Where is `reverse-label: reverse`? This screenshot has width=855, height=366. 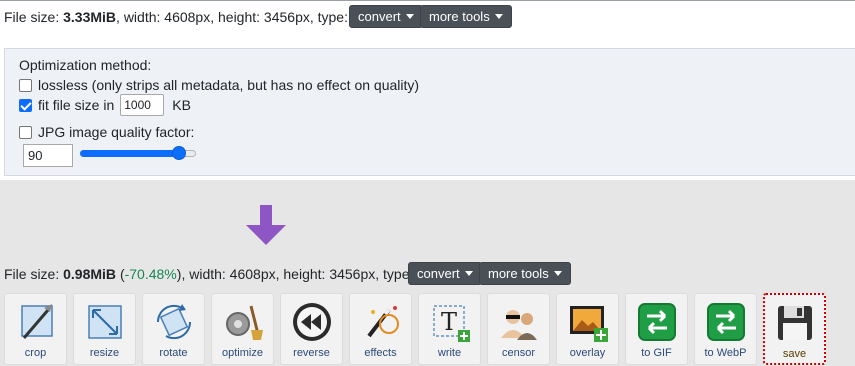 reverse-label: reverse is located at coordinates (311, 353).